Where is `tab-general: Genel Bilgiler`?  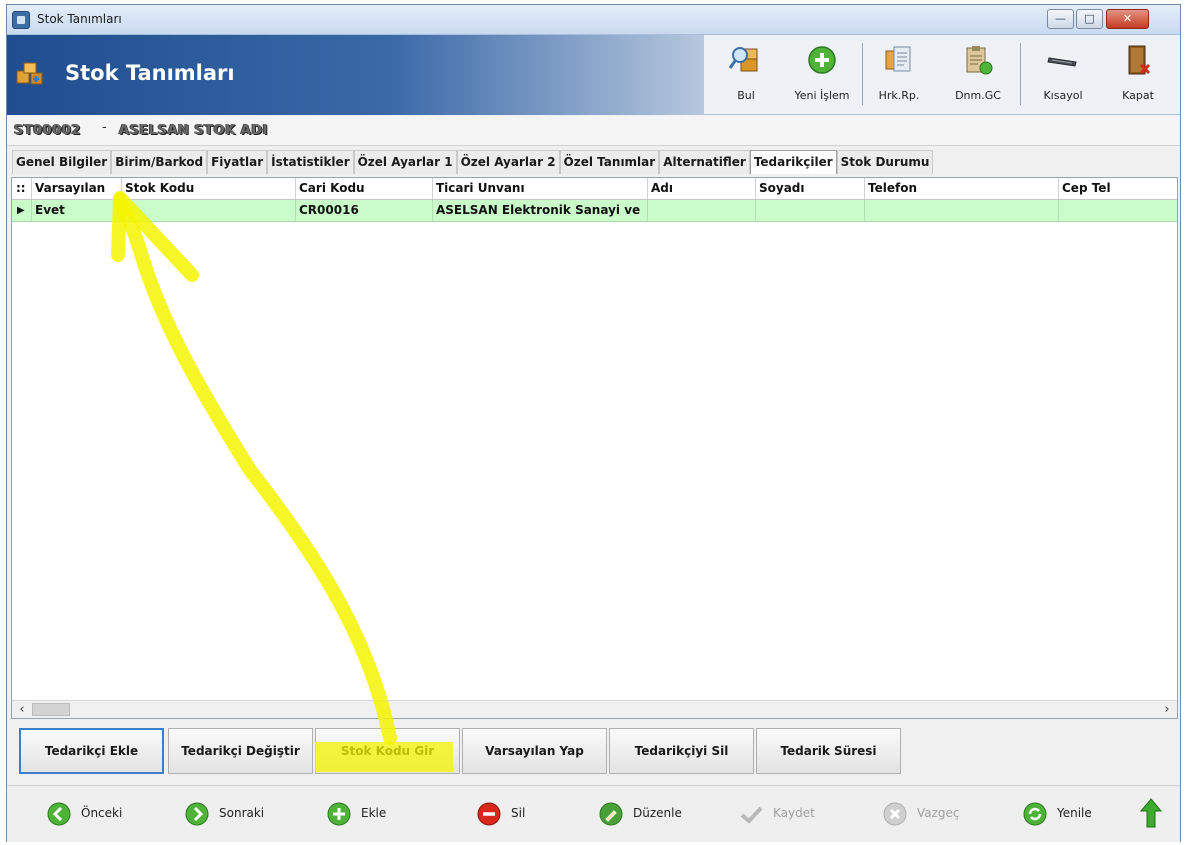 tab-general: Genel Bilgiler is located at coordinates (62, 162).